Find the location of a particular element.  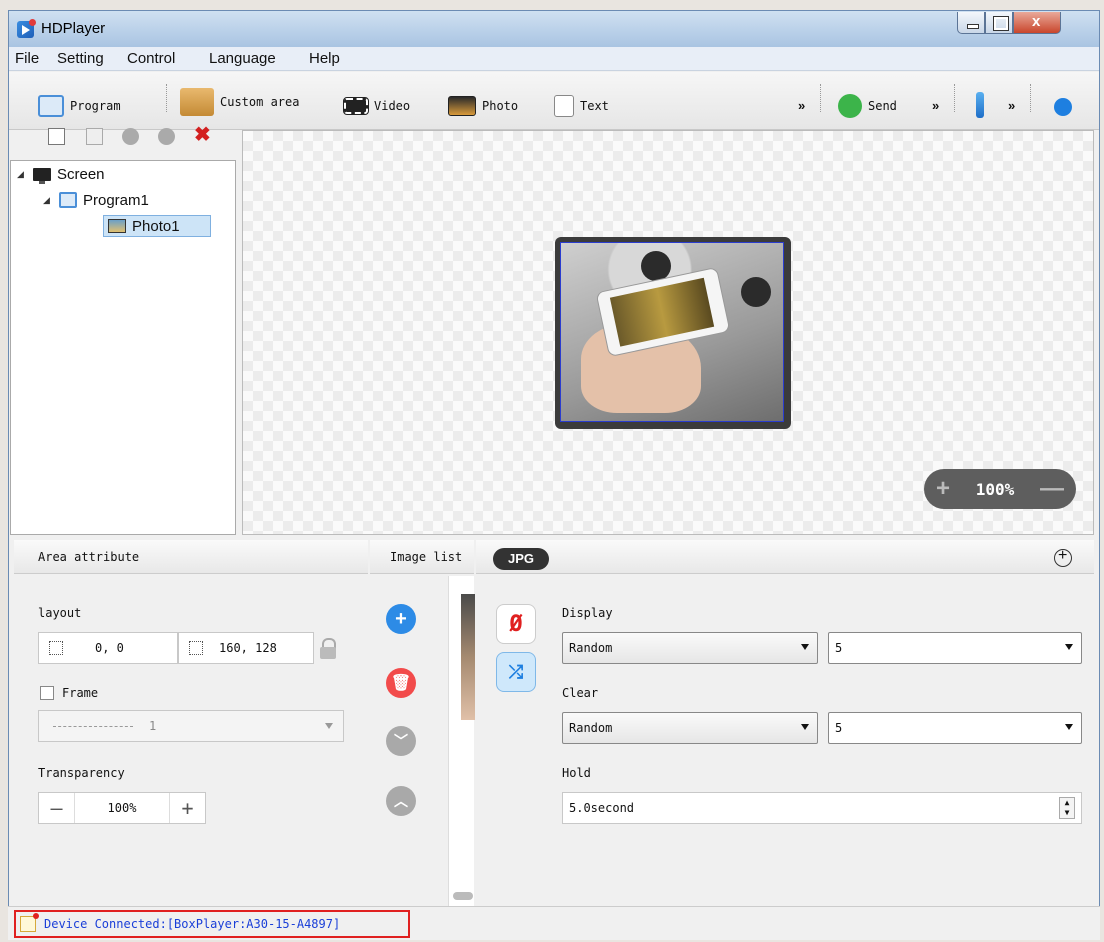

program-button: Program is located at coordinates (79, 106).